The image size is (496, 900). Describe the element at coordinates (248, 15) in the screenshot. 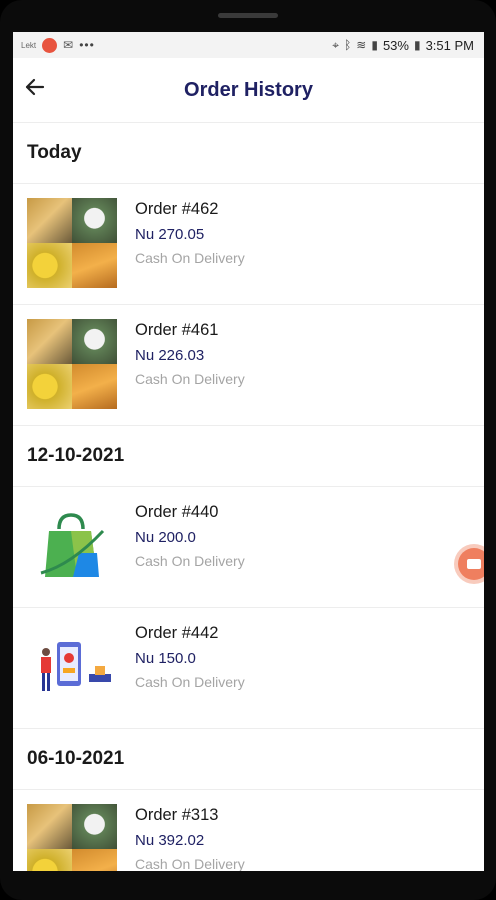

I see `speaker-grille` at that location.